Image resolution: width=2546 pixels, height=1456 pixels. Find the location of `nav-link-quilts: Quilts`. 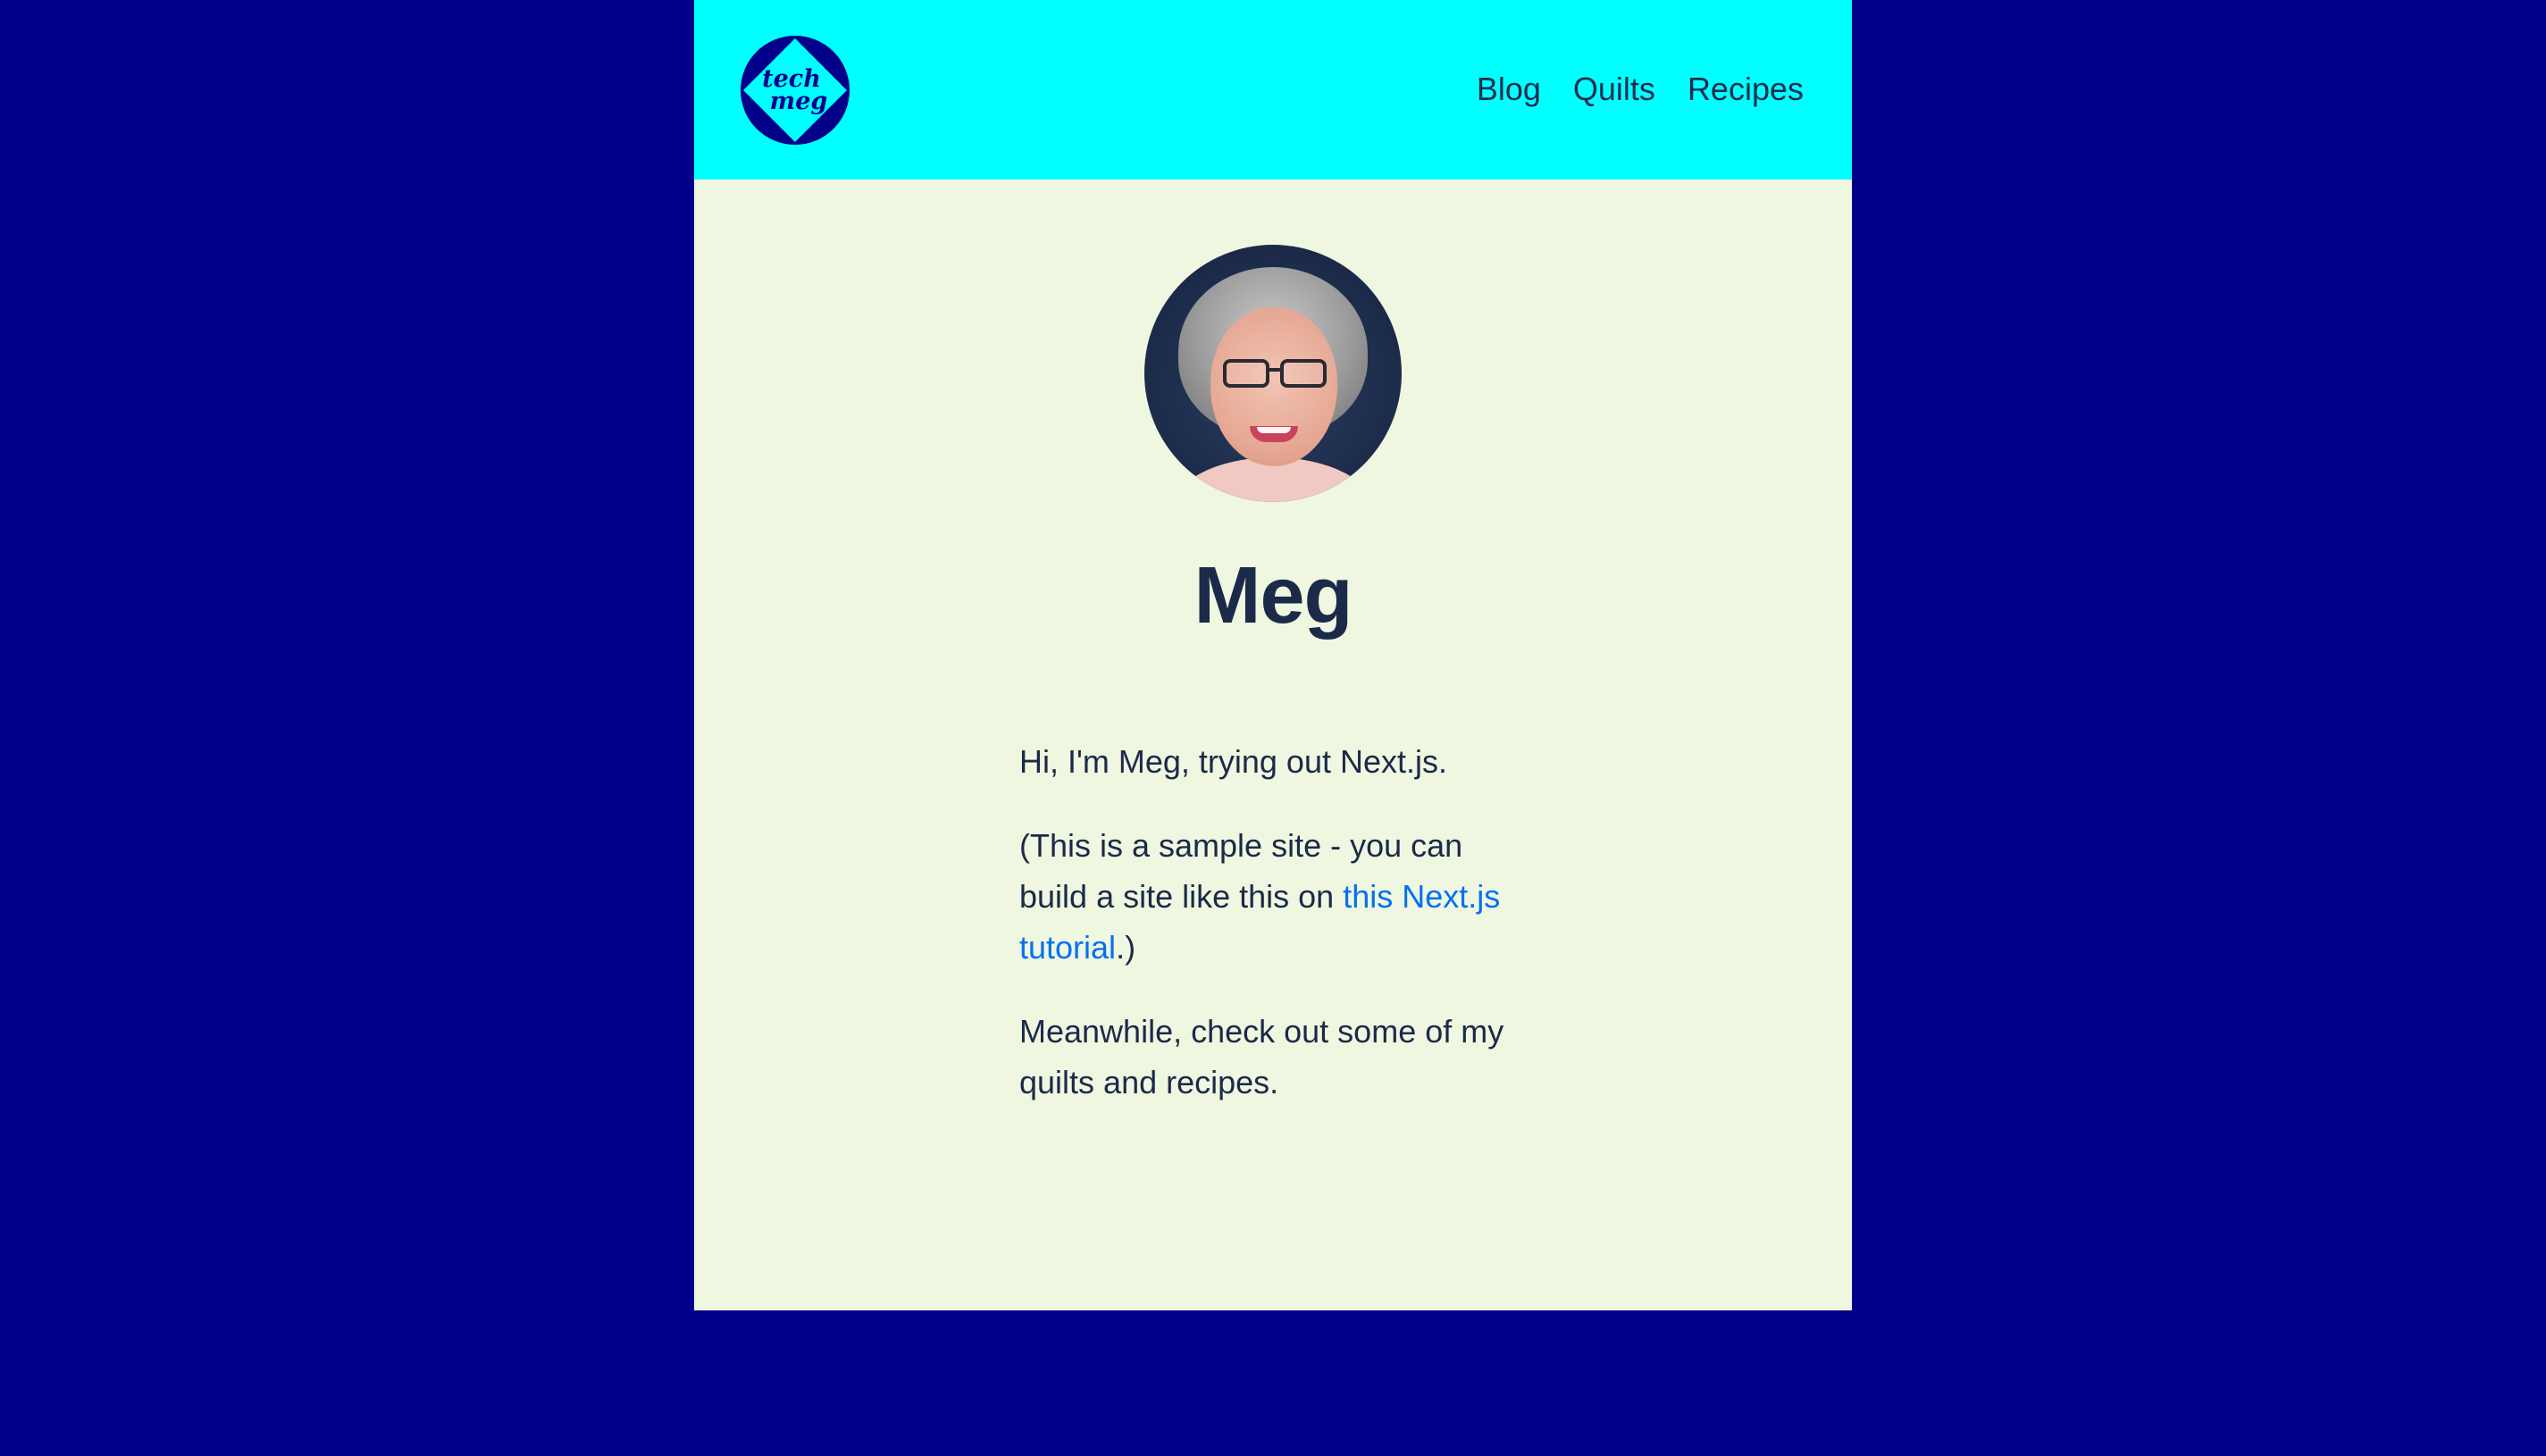

nav-link-quilts: Quilts is located at coordinates (1614, 89).